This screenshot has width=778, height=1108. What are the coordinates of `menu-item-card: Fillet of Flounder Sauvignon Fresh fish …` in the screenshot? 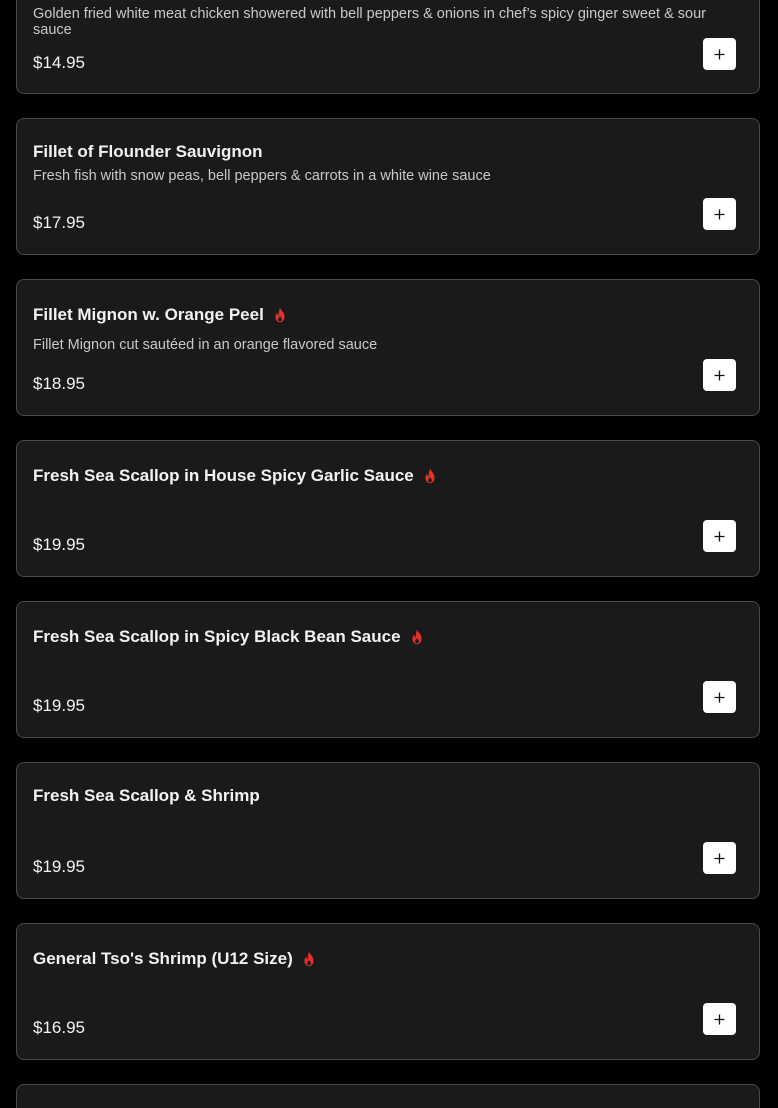 It's located at (388, 186).